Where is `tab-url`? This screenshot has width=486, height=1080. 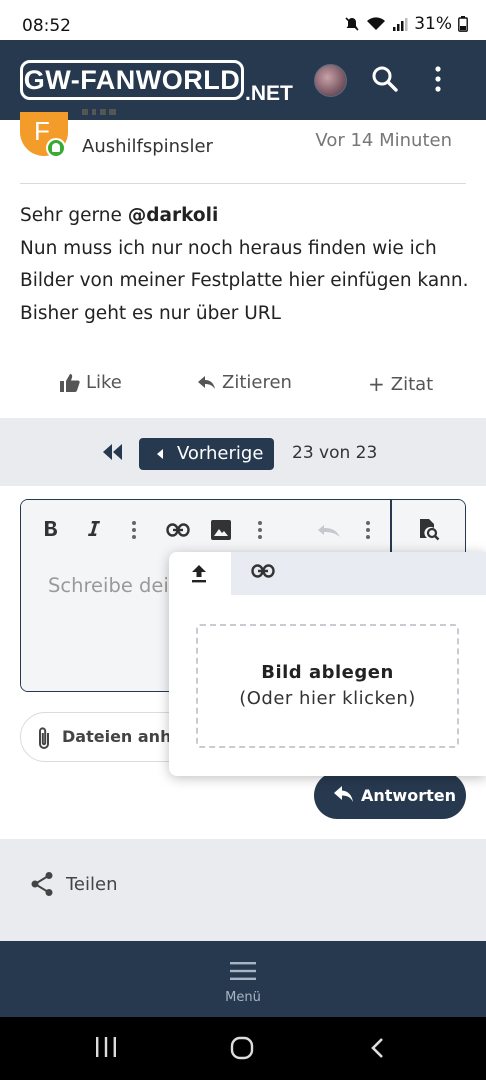
tab-url is located at coordinates (262, 573).